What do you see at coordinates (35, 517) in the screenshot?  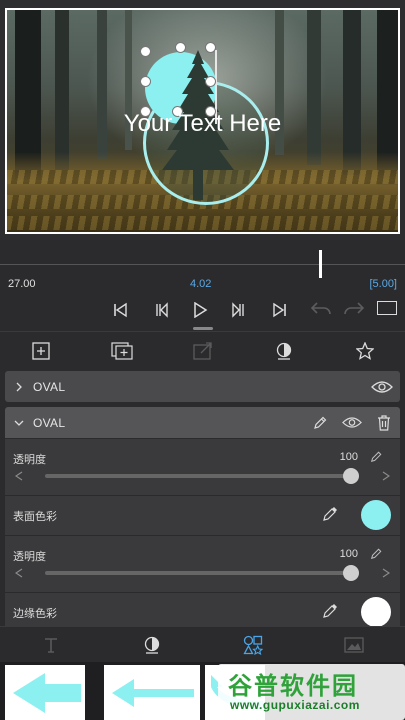 I see `fill-color-label: 表面色彩` at bounding box center [35, 517].